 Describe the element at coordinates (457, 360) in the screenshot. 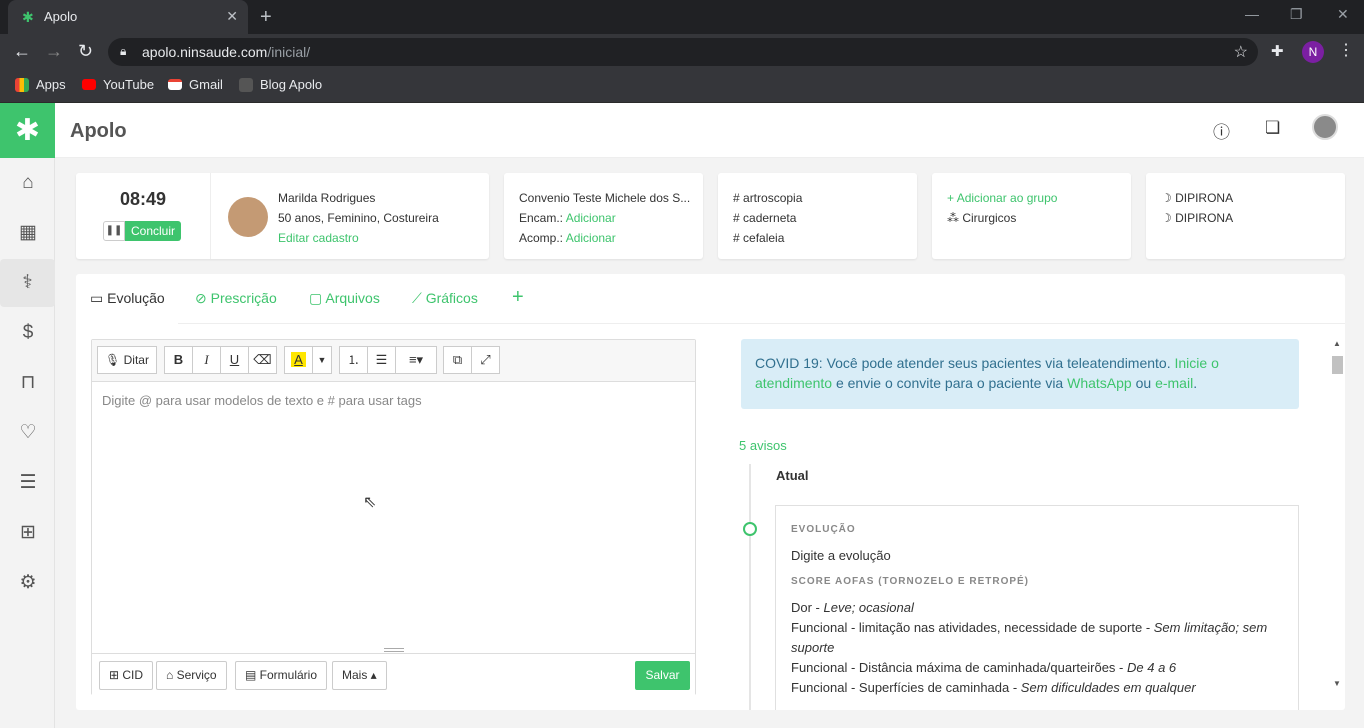

I see `copy-format-icon: ⧉` at that location.